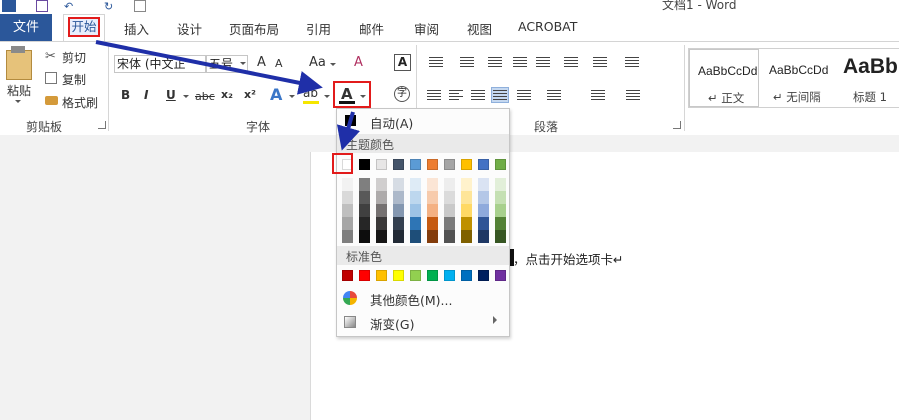 Image resolution: width=899 pixels, height=420 pixels. I want to click on bullets-icon, so click(433, 62).